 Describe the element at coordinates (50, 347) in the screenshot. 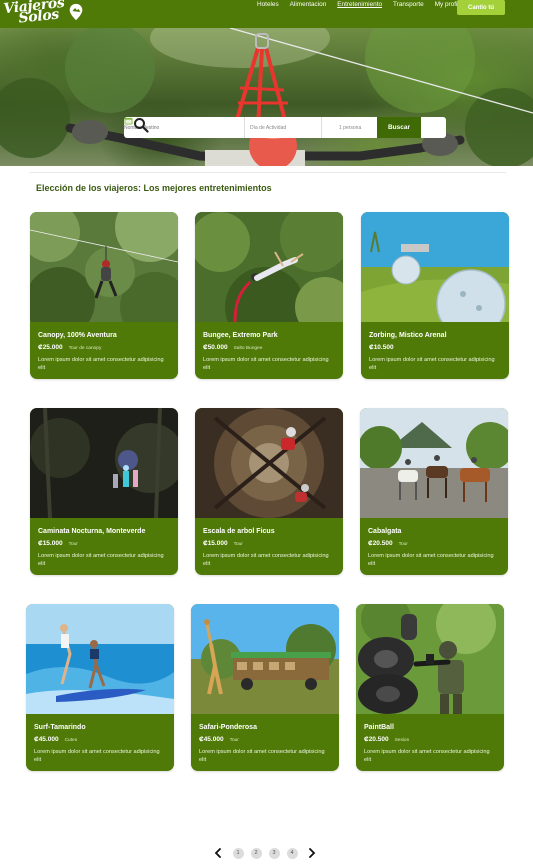

I see `card-price: ₡25.000` at that location.